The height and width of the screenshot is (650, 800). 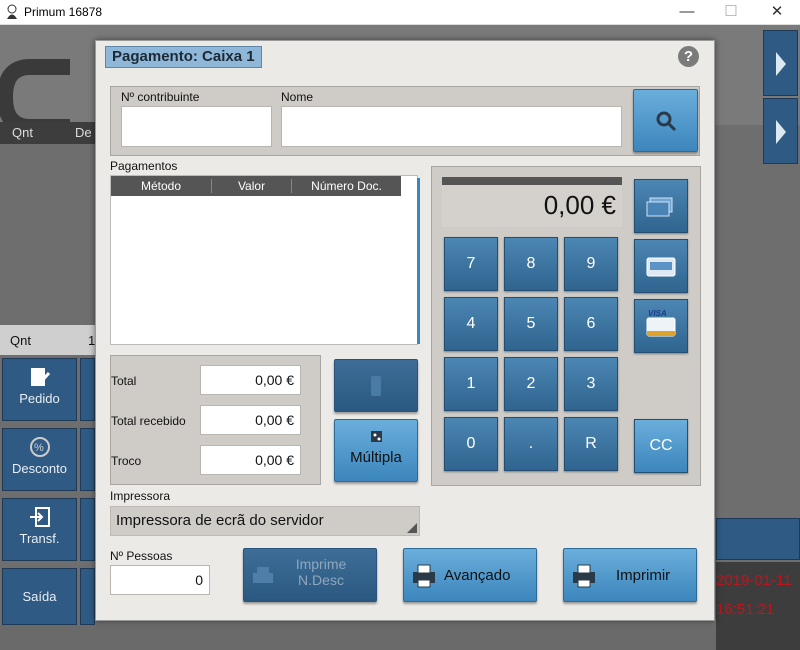 What do you see at coordinates (250, 460) in the screenshot?
I see `troco-value: 0,00 €` at bounding box center [250, 460].